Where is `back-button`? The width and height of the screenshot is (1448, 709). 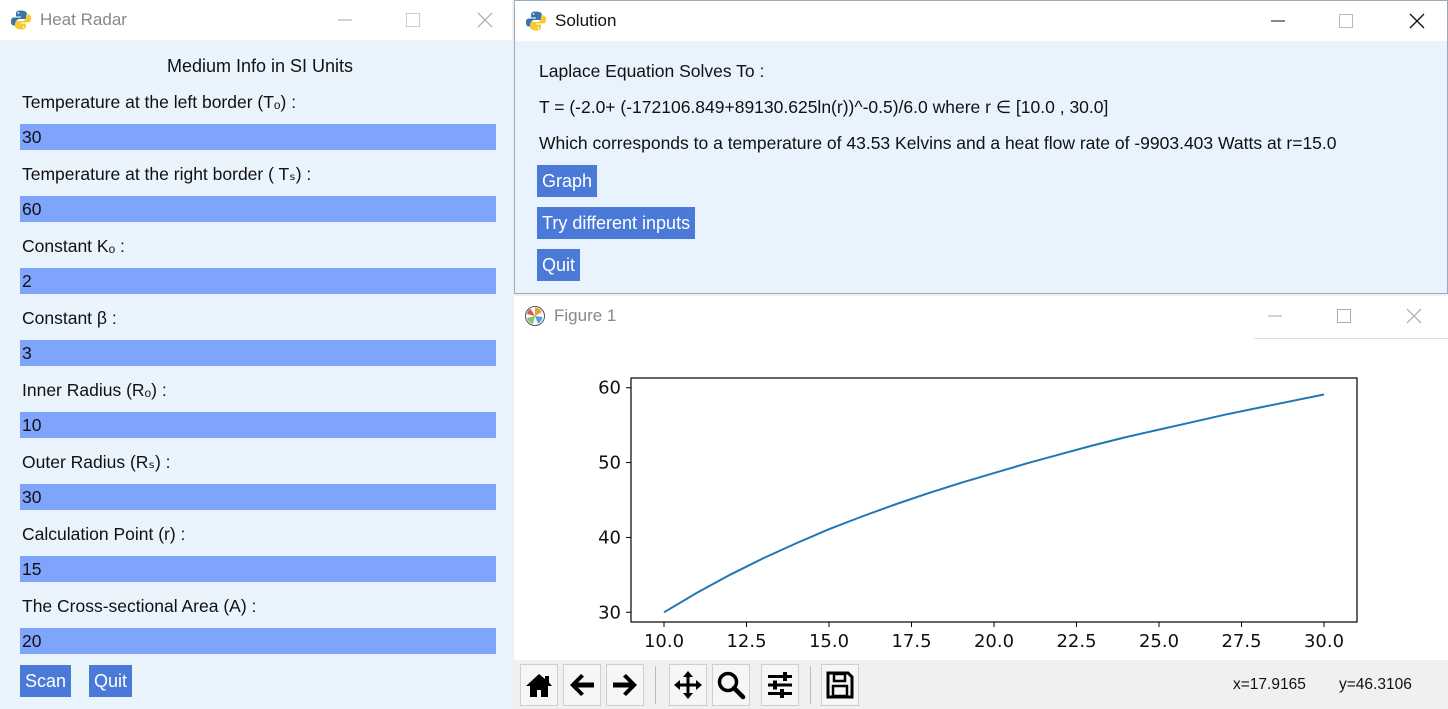
back-button is located at coordinates (582, 685).